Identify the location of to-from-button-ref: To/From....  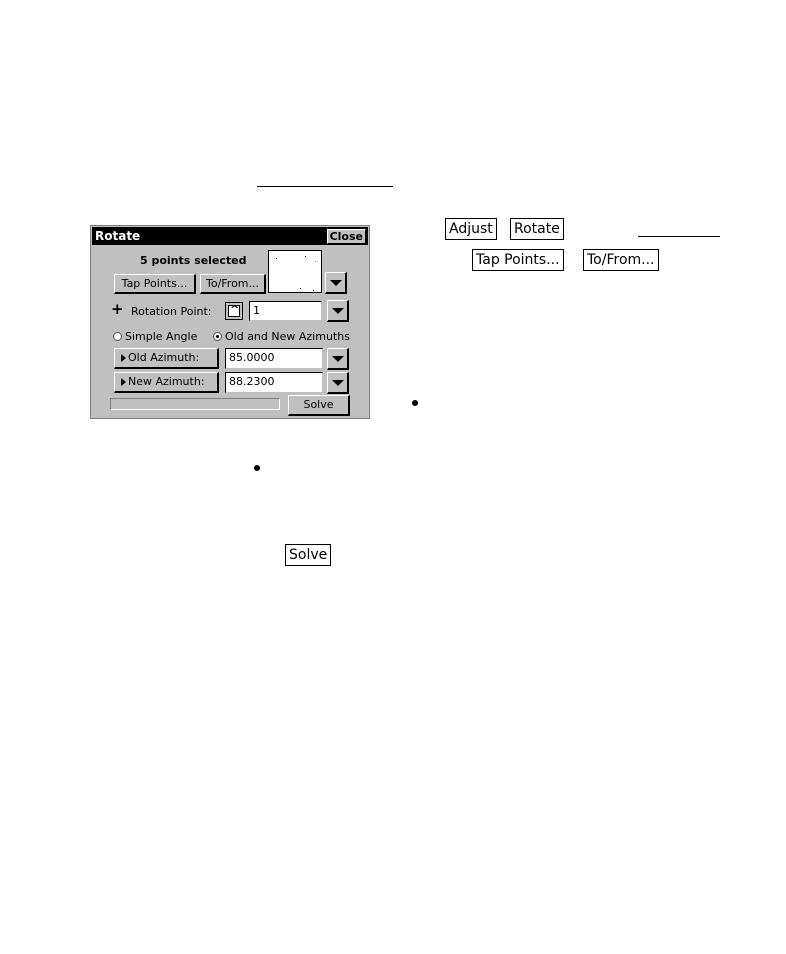
(621, 260).